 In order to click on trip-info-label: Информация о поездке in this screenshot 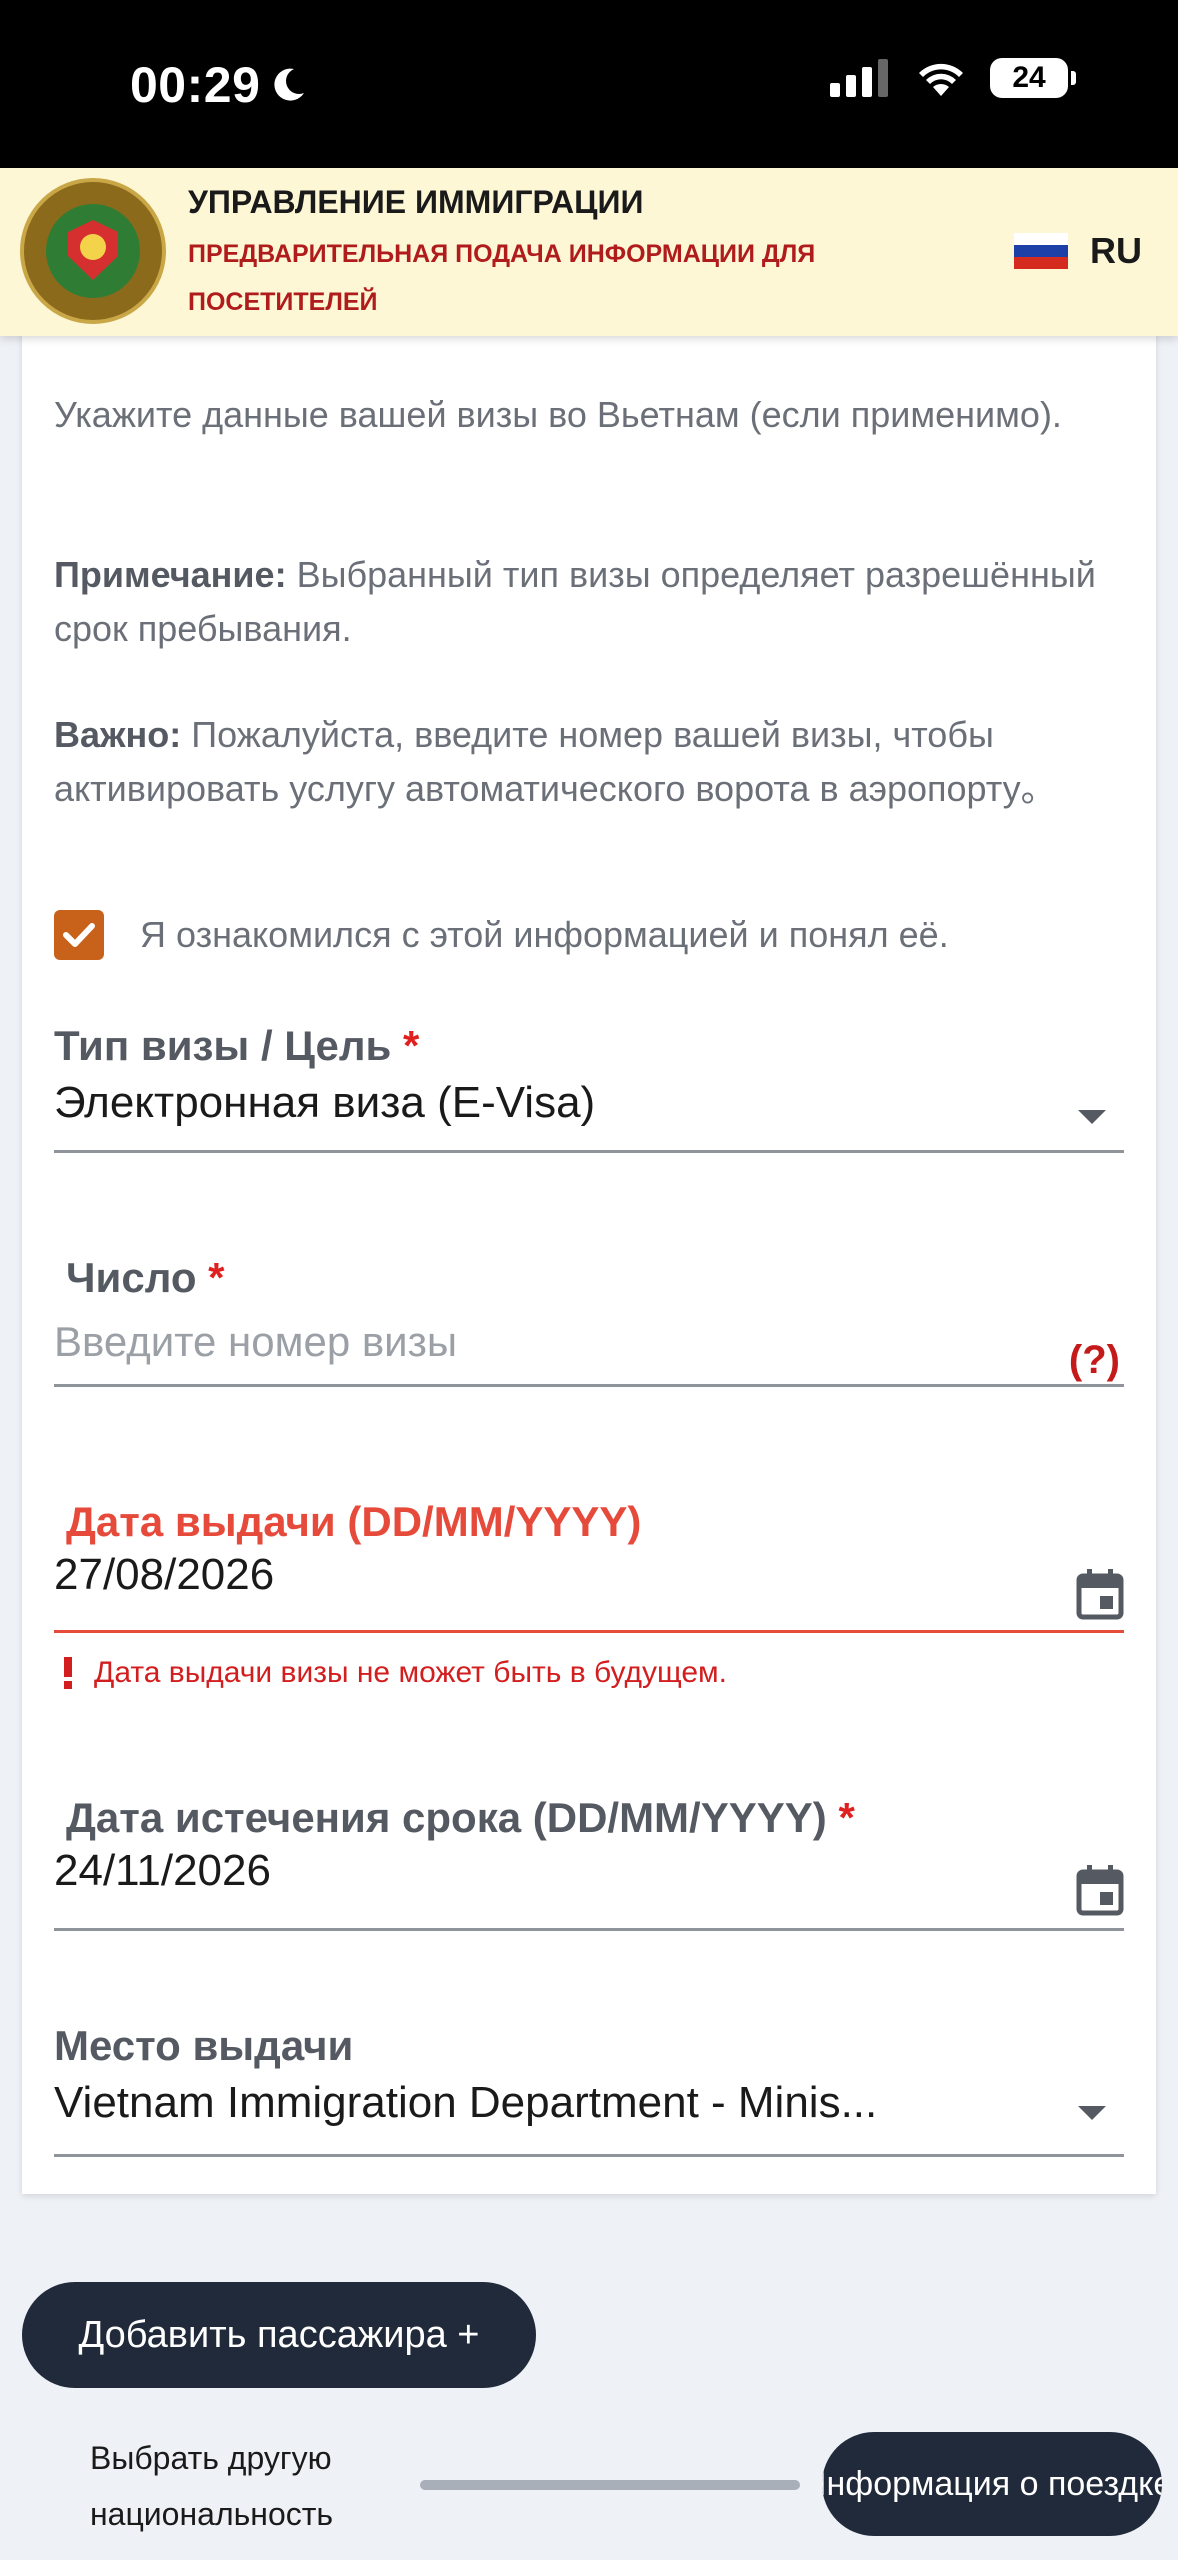, I will do `click(992, 2483)`.